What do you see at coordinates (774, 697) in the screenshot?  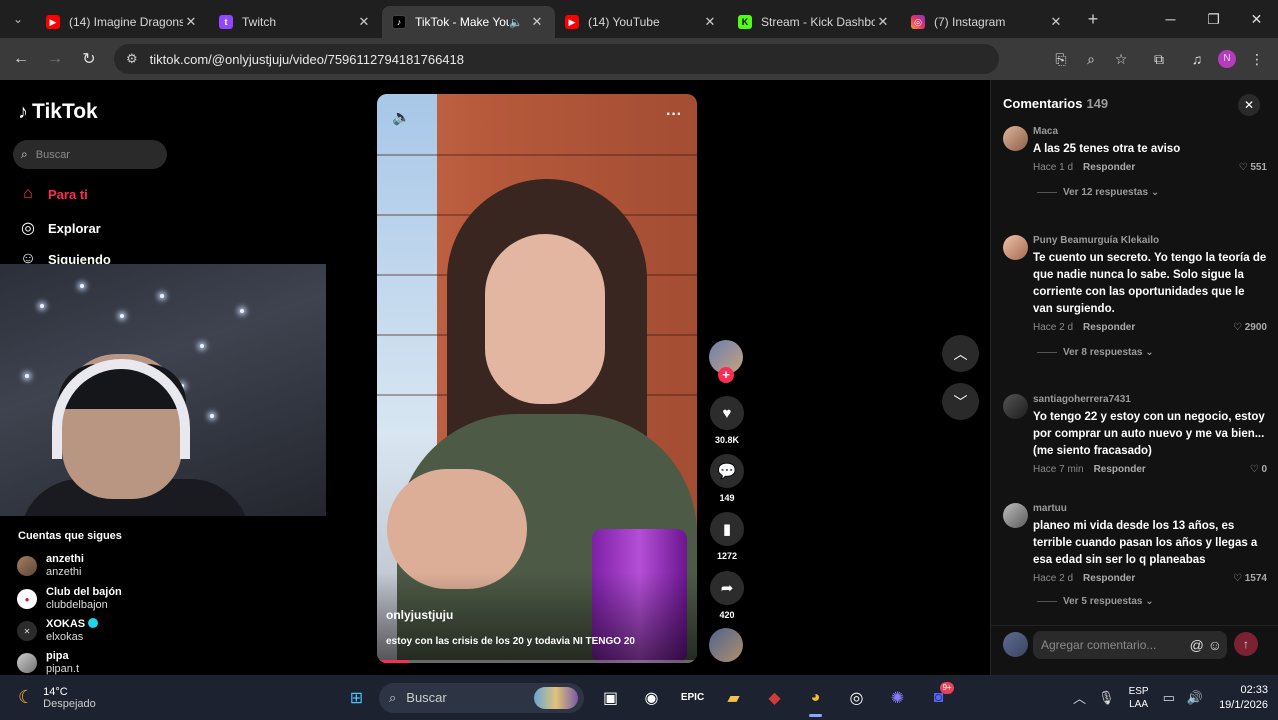 I see `game-app-icon: ◆` at bounding box center [774, 697].